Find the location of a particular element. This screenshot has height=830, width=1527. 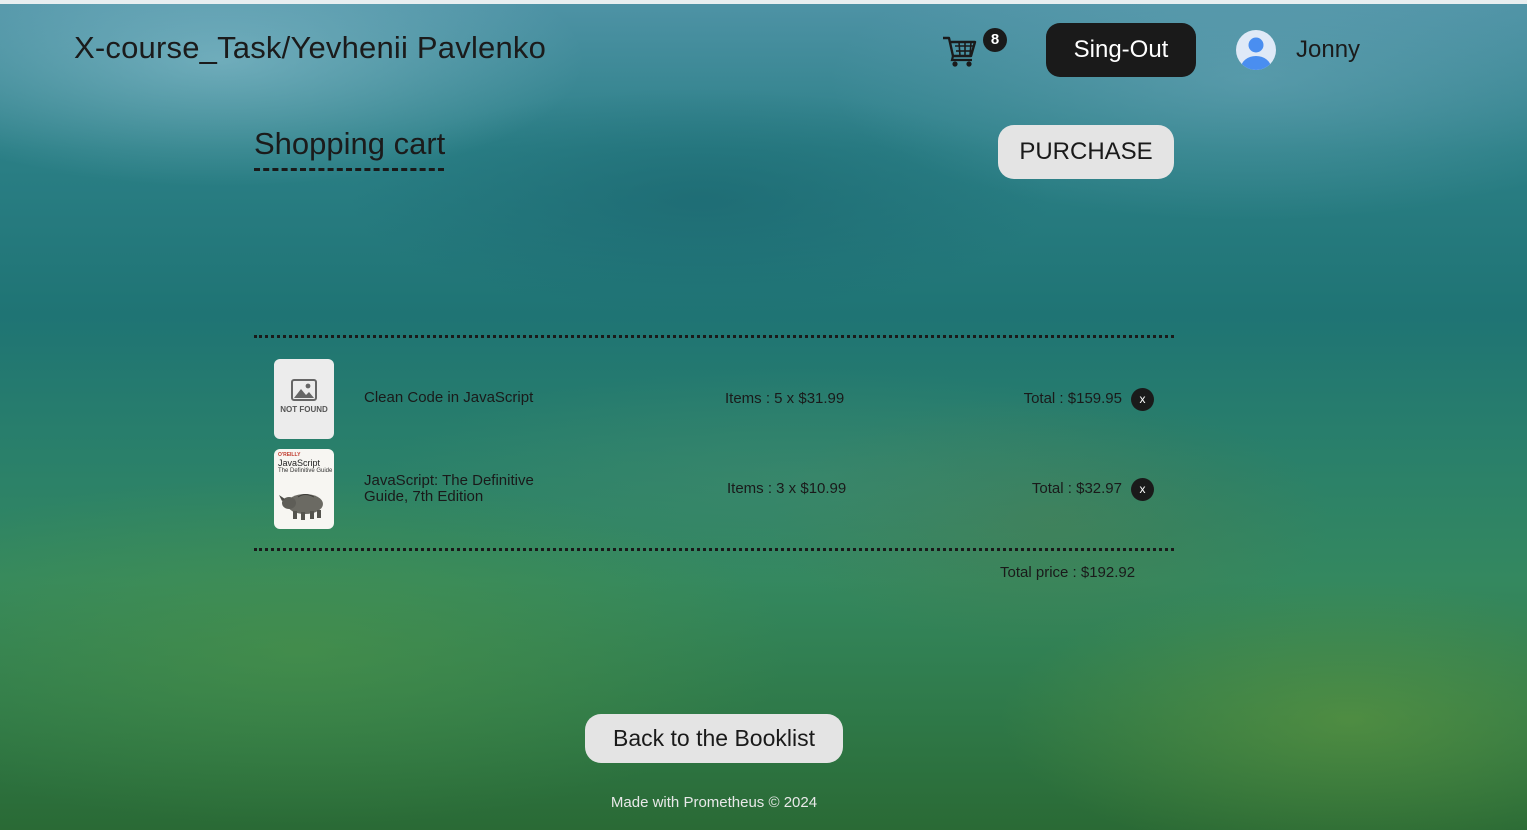

book-cover-image: O'REILLY JavaScript The Definitive Guide is located at coordinates (304, 489).